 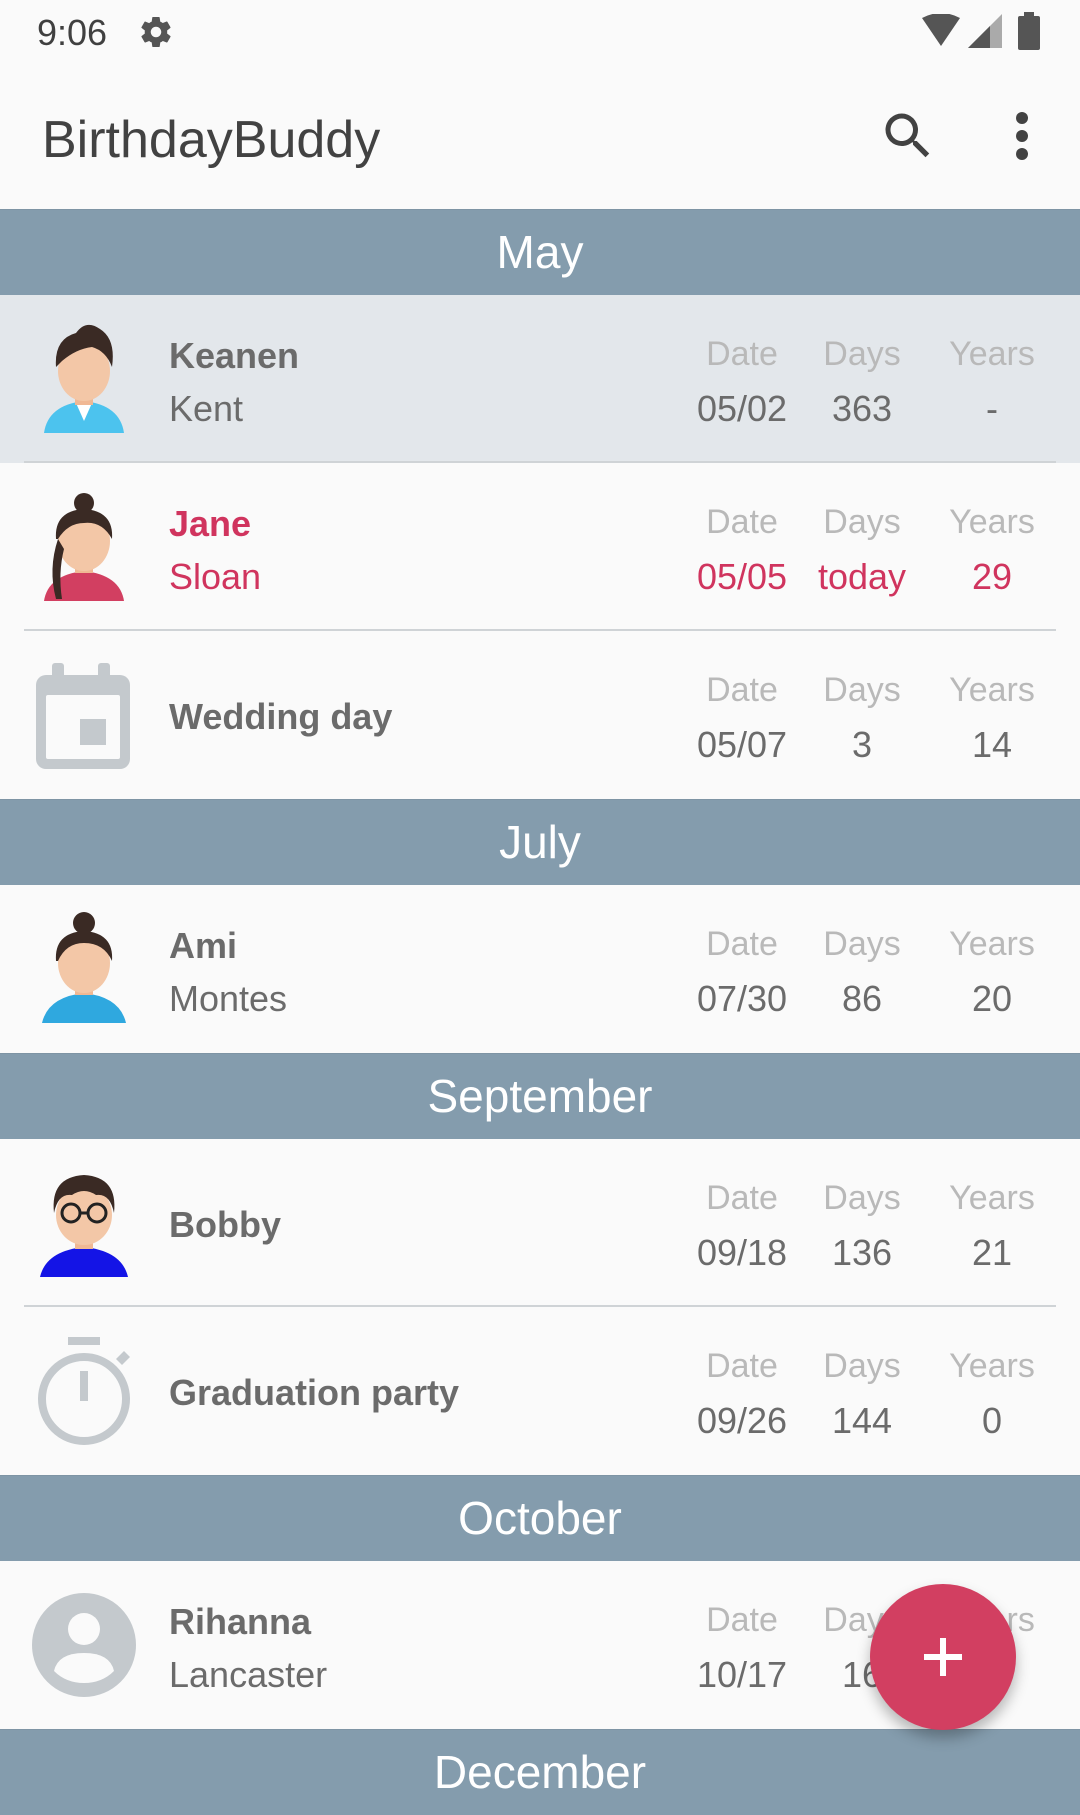 What do you see at coordinates (228, 998) in the screenshot?
I see `last-name: Montes` at bounding box center [228, 998].